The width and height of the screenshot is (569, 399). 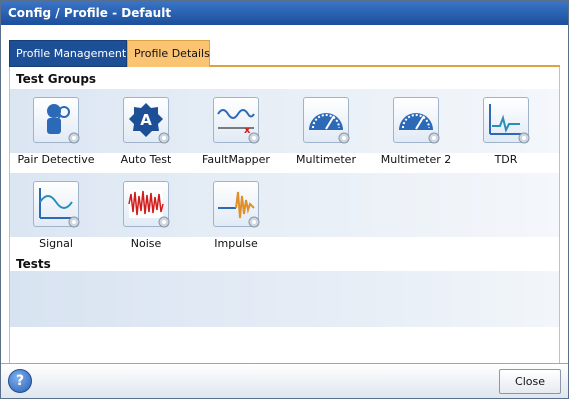 What do you see at coordinates (236, 204) in the screenshot?
I see `impulse-icon` at bounding box center [236, 204].